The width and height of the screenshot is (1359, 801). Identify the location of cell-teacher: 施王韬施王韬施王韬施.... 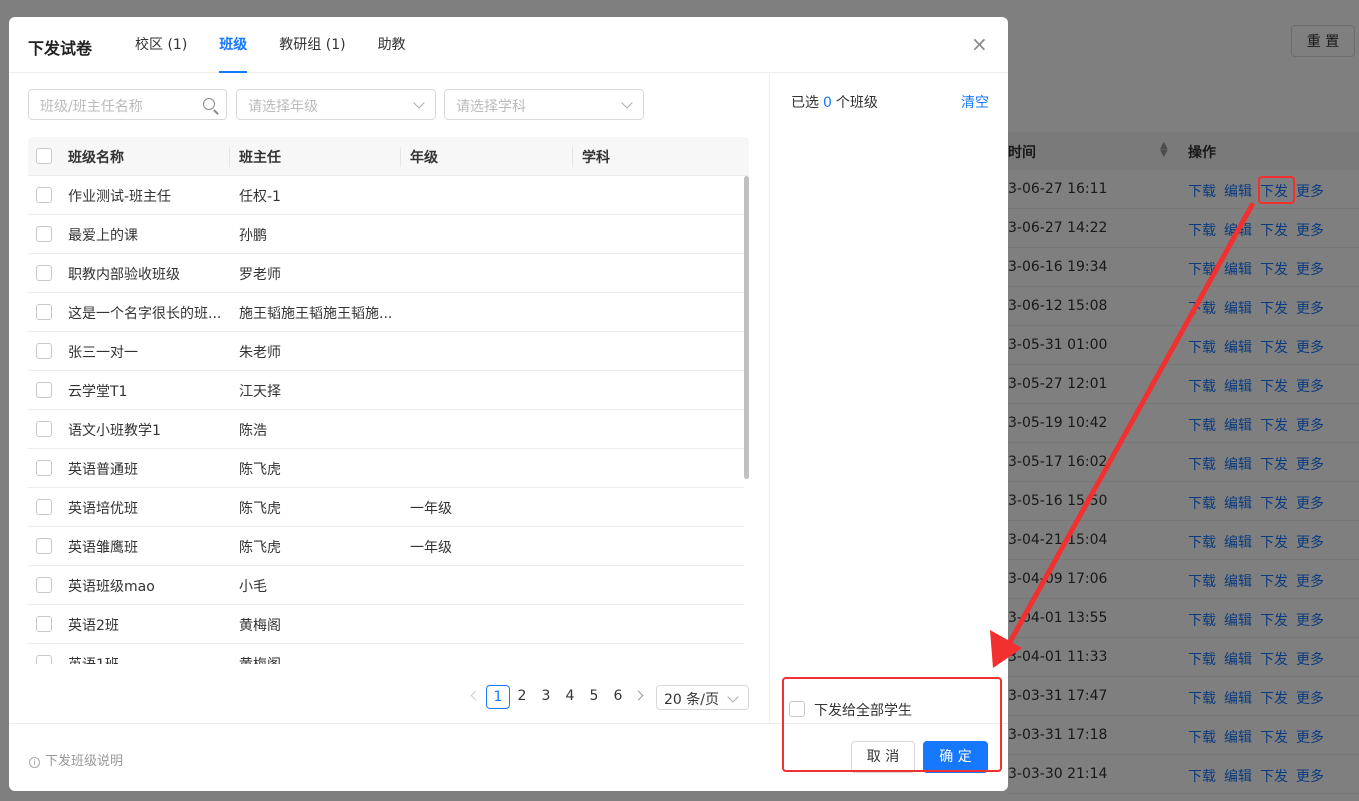
(316, 314).